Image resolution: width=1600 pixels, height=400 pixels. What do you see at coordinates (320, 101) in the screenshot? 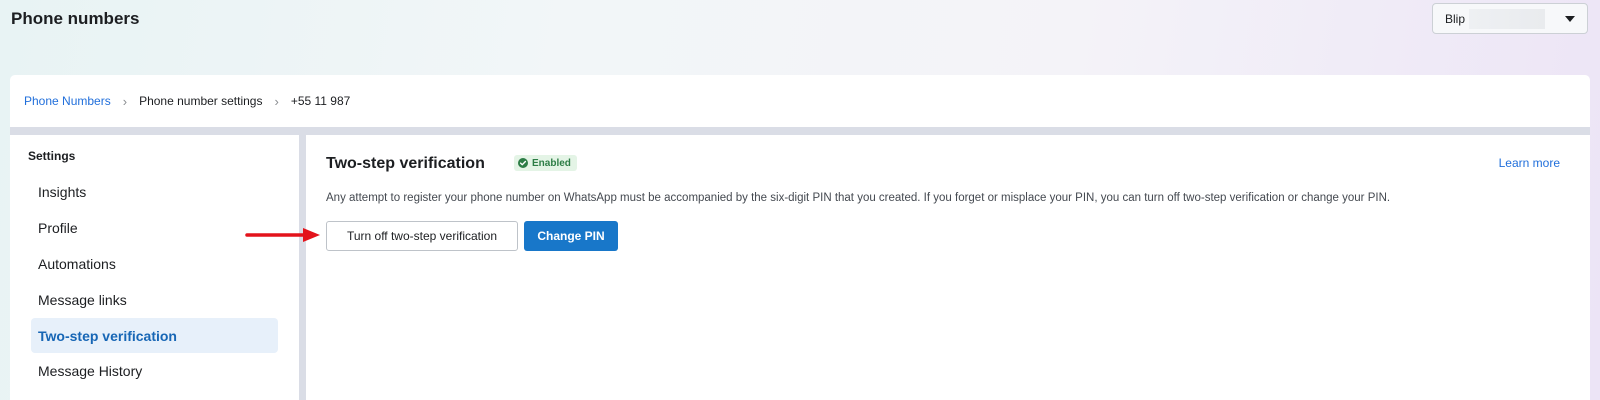
I see `breadcrumb-phone-number: +55 11 987` at bounding box center [320, 101].